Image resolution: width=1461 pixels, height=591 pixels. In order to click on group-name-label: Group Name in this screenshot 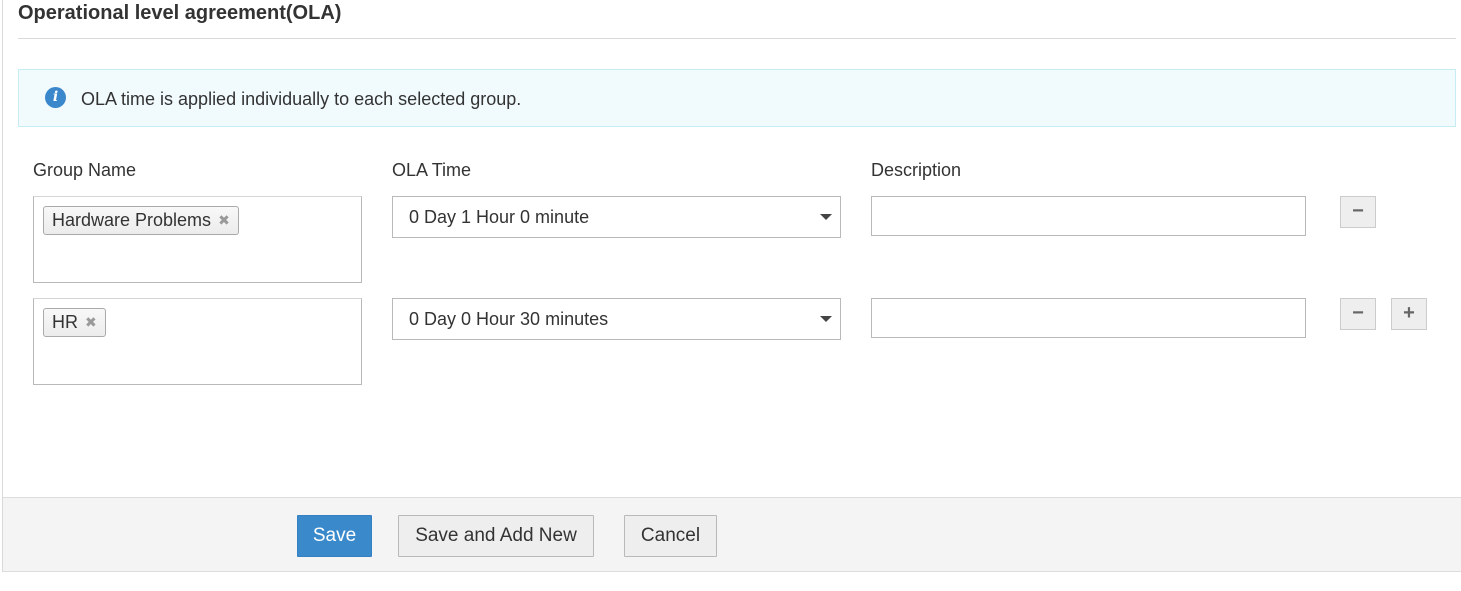, I will do `click(85, 170)`.